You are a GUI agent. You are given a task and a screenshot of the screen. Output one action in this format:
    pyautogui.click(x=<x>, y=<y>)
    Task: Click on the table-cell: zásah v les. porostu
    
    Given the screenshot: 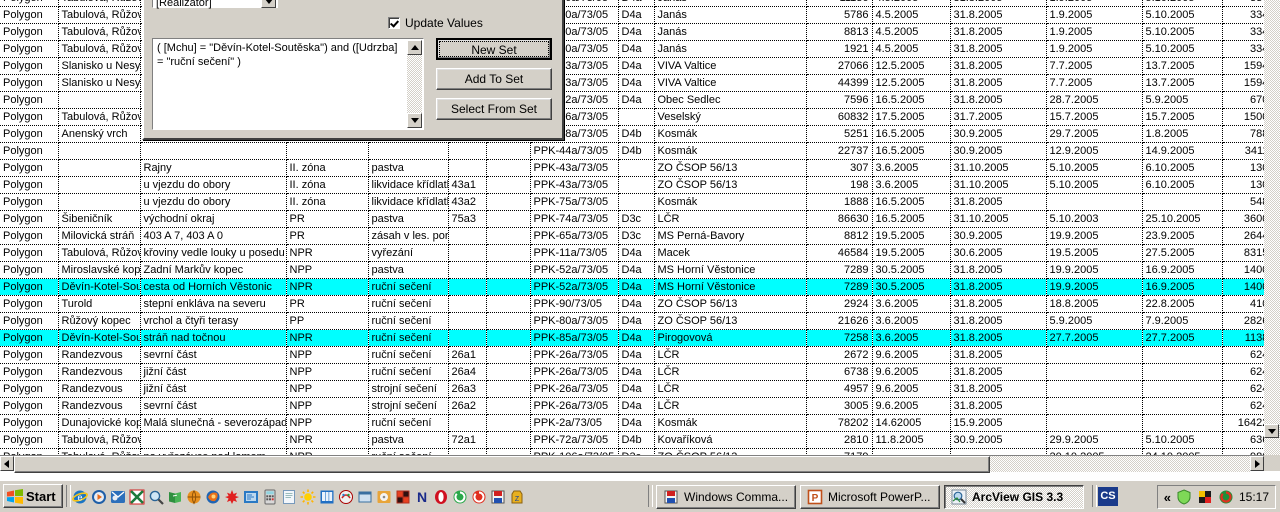 What is the action you would take?
    pyautogui.click(x=408, y=236)
    